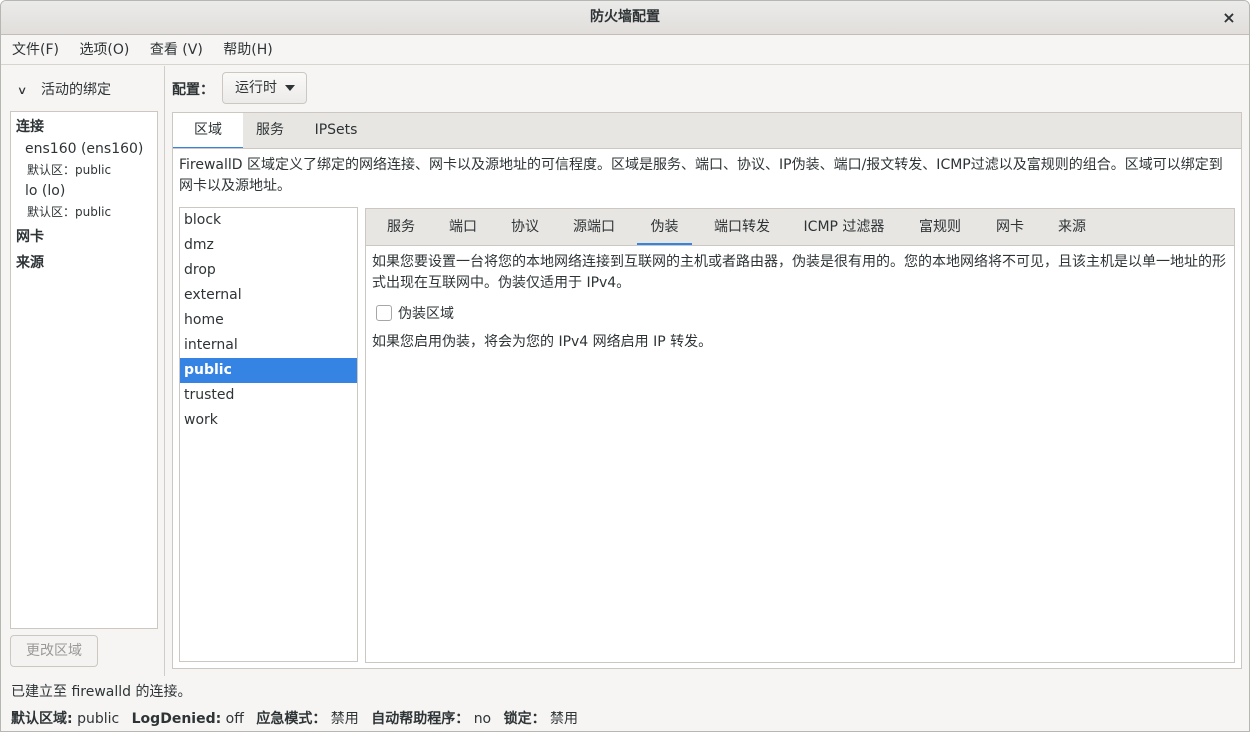 The width and height of the screenshot is (1250, 732). What do you see at coordinates (1072, 227) in the screenshot?
I see `tab-zone-sources: 来源` at bounding box center [1072, 227].